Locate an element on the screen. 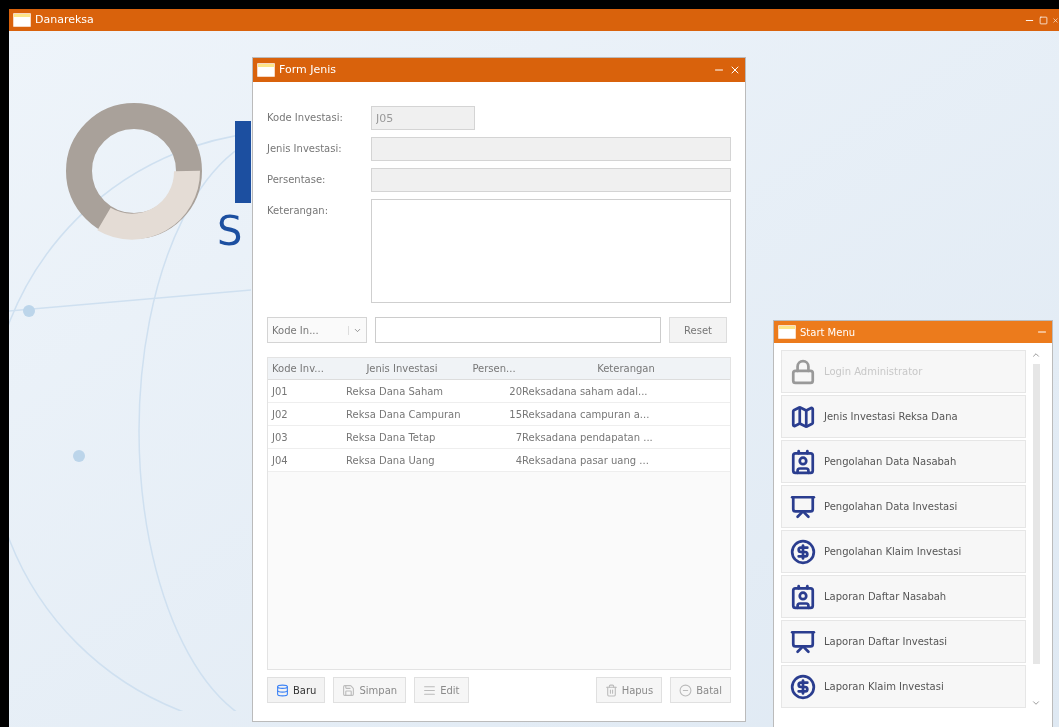 The width and height of the screenshot is (1059, 727). scroll-down-icon is located at coordinates (1036, 703).